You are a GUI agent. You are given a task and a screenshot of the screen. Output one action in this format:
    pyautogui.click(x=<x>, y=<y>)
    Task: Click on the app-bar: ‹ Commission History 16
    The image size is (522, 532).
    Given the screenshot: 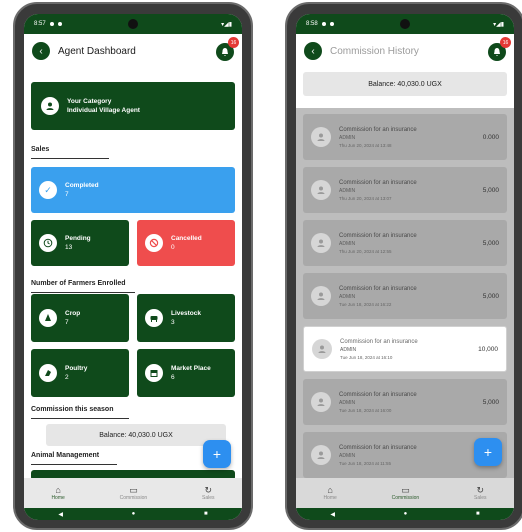 What is the action you would take?
    pyautogui.click(x=405, y=51)
    